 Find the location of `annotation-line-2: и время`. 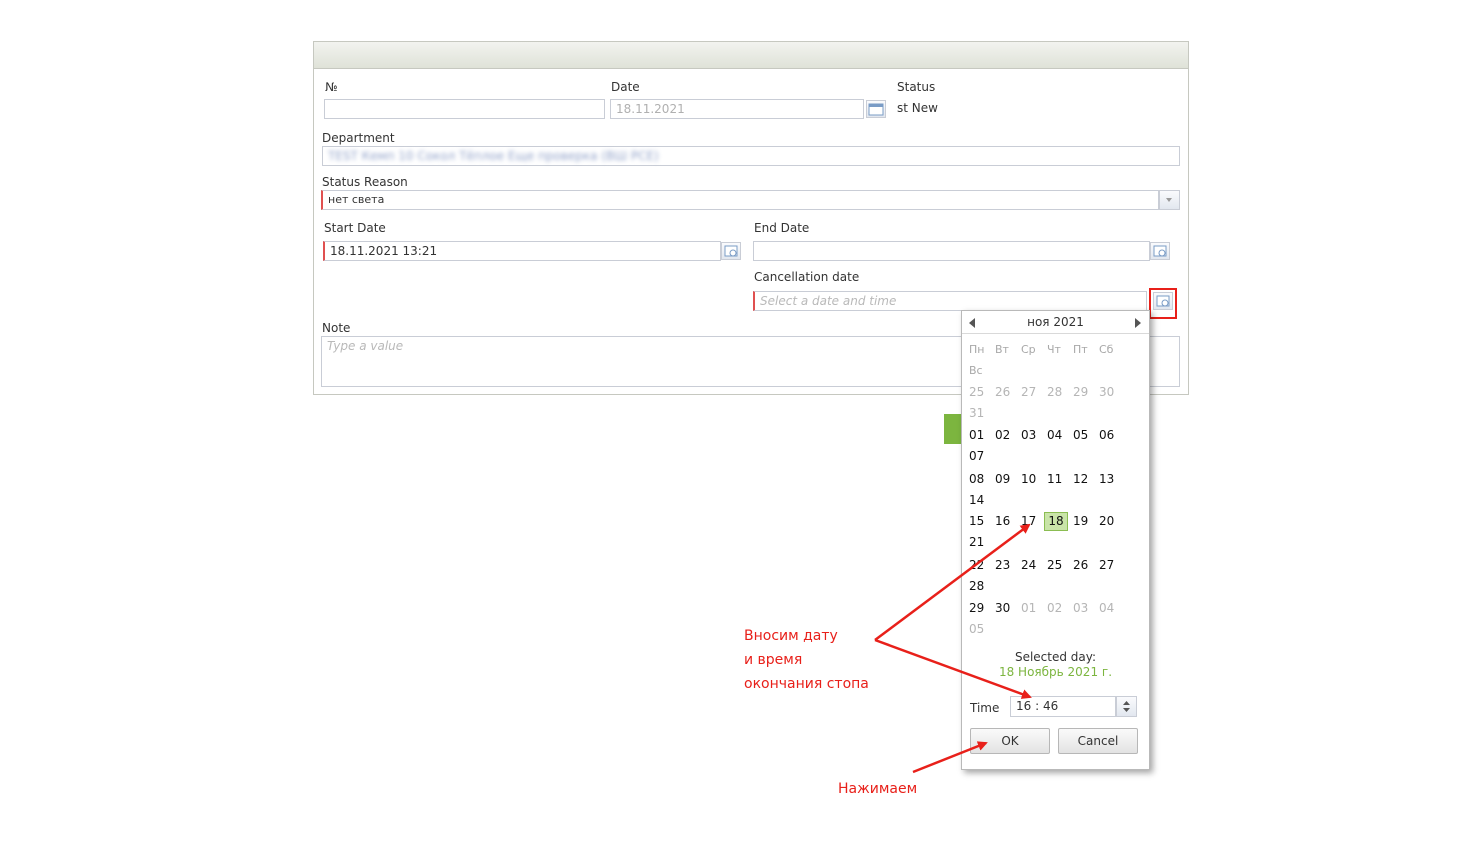

annotation-line-2: и время is located at coordinates (773, 660).